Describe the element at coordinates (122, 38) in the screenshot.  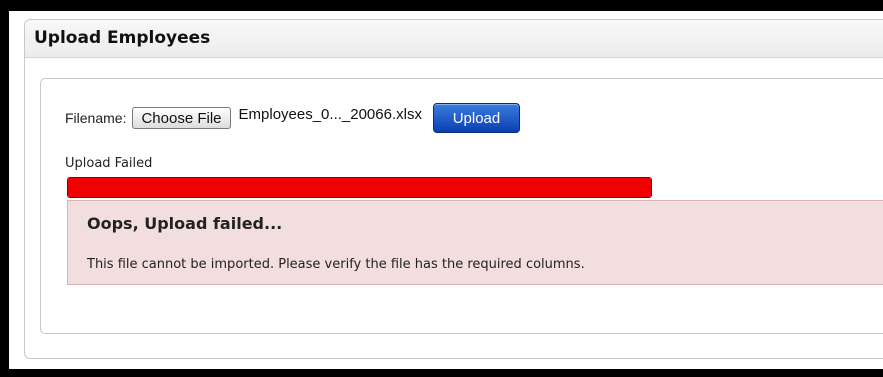
I see `panel-title: Upload Employees` at that location.